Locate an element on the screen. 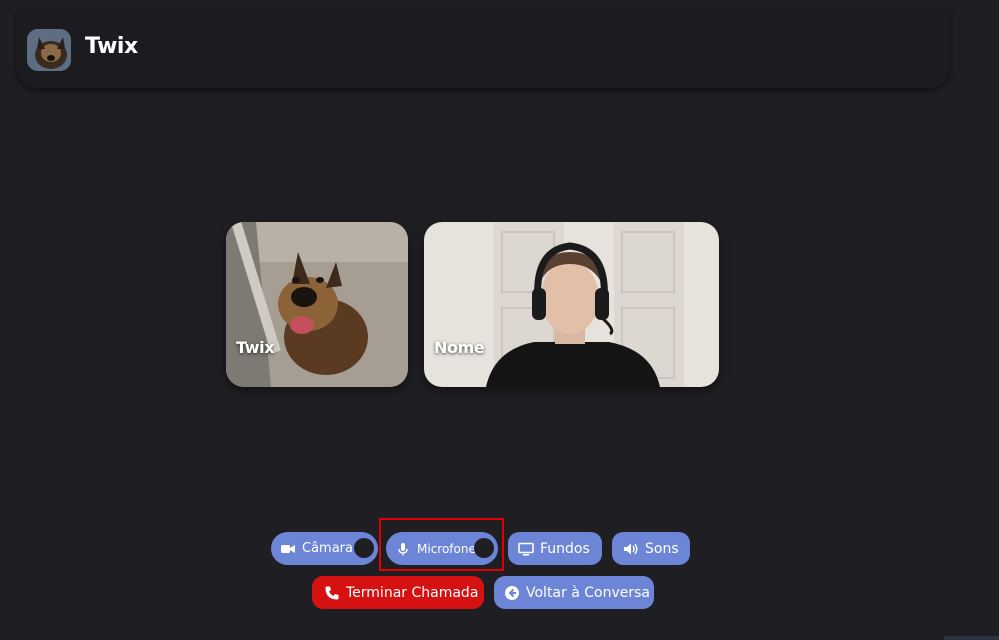 This screenshot has height=640, width=999. speaker-icon is located at coordinates (631, 549).